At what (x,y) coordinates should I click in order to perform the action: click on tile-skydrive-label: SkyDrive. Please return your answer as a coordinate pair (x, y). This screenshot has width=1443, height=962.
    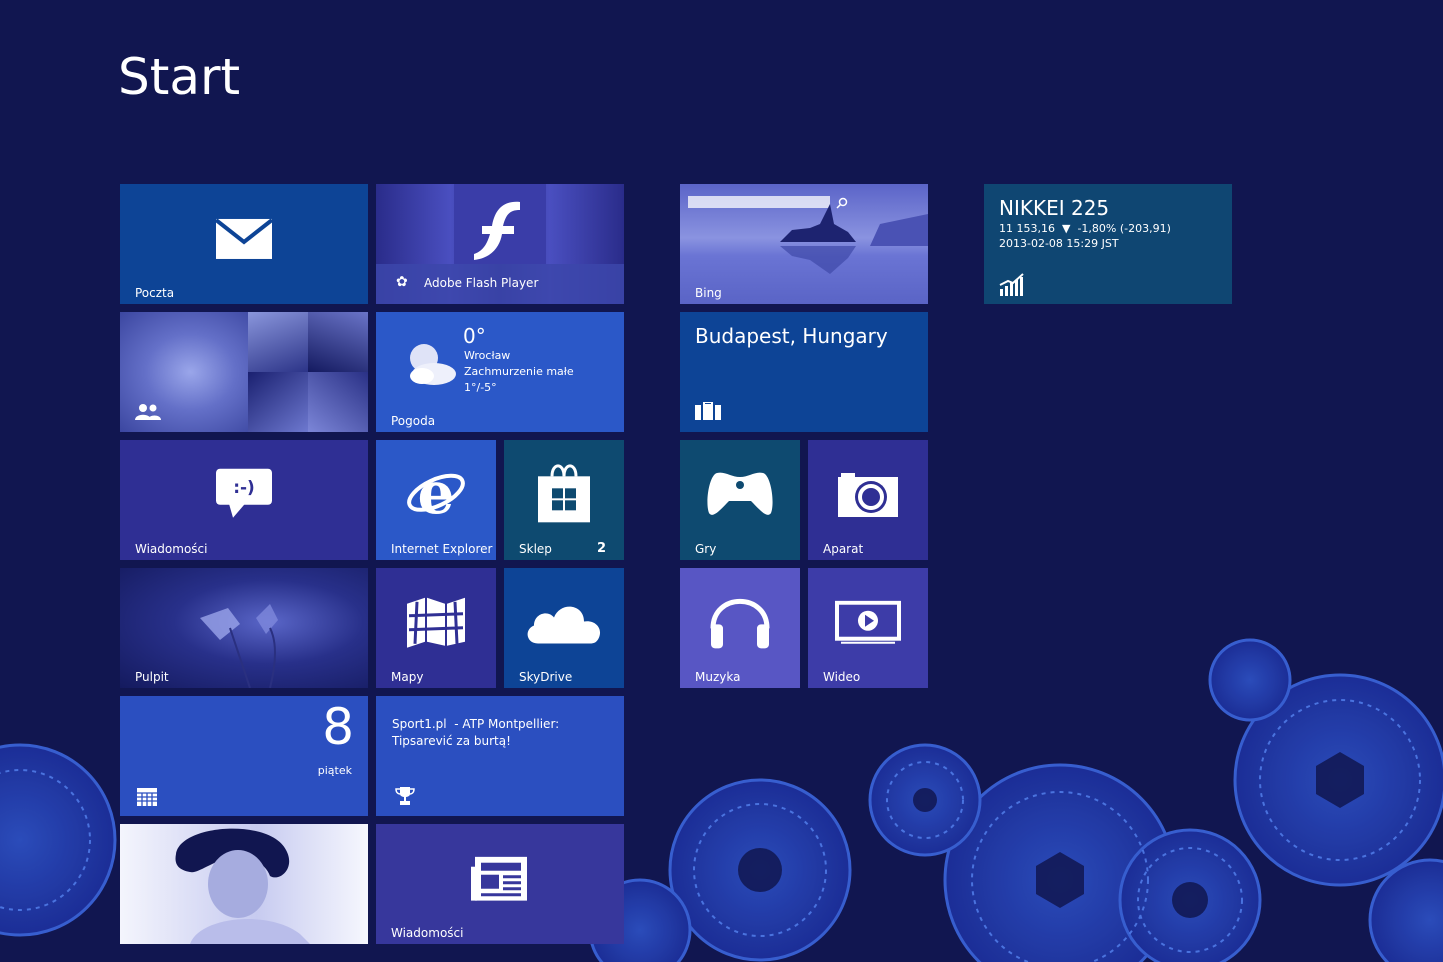
    Looking at the image, I should click on (546, 677).